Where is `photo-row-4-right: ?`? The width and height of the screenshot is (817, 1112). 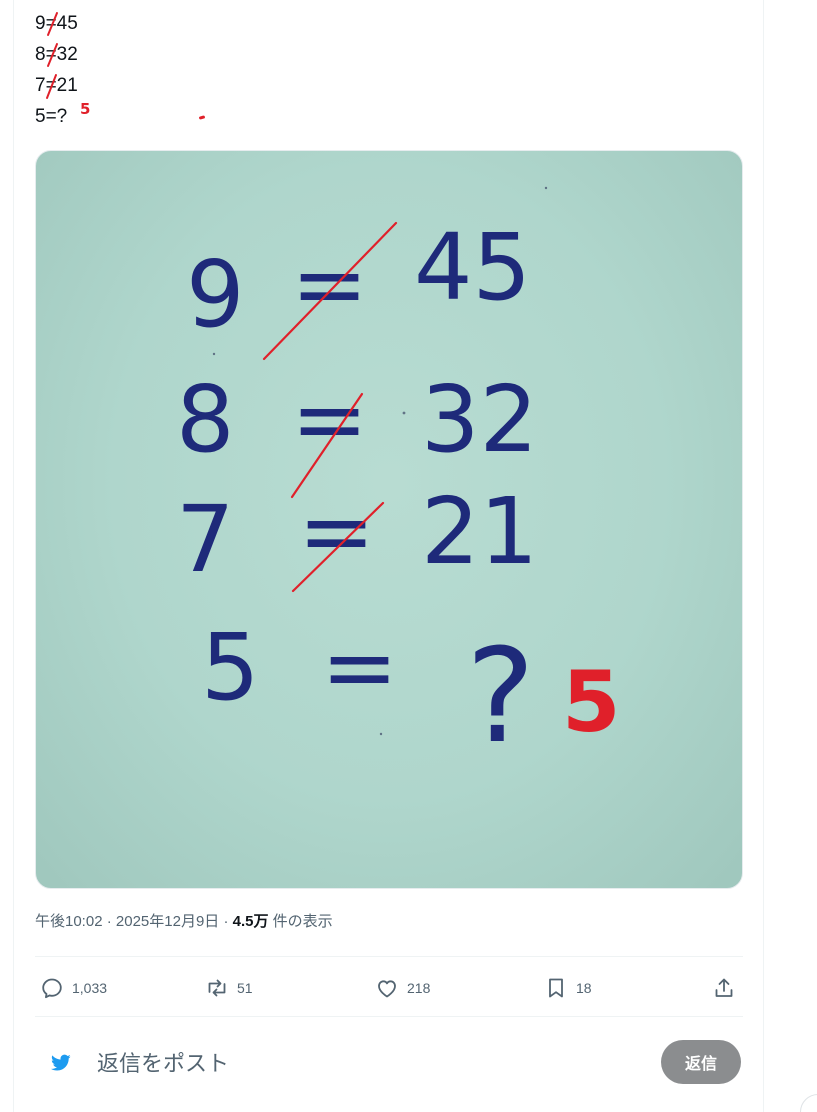
photo-row-4-right: ? is located at coordinates (500, 696).